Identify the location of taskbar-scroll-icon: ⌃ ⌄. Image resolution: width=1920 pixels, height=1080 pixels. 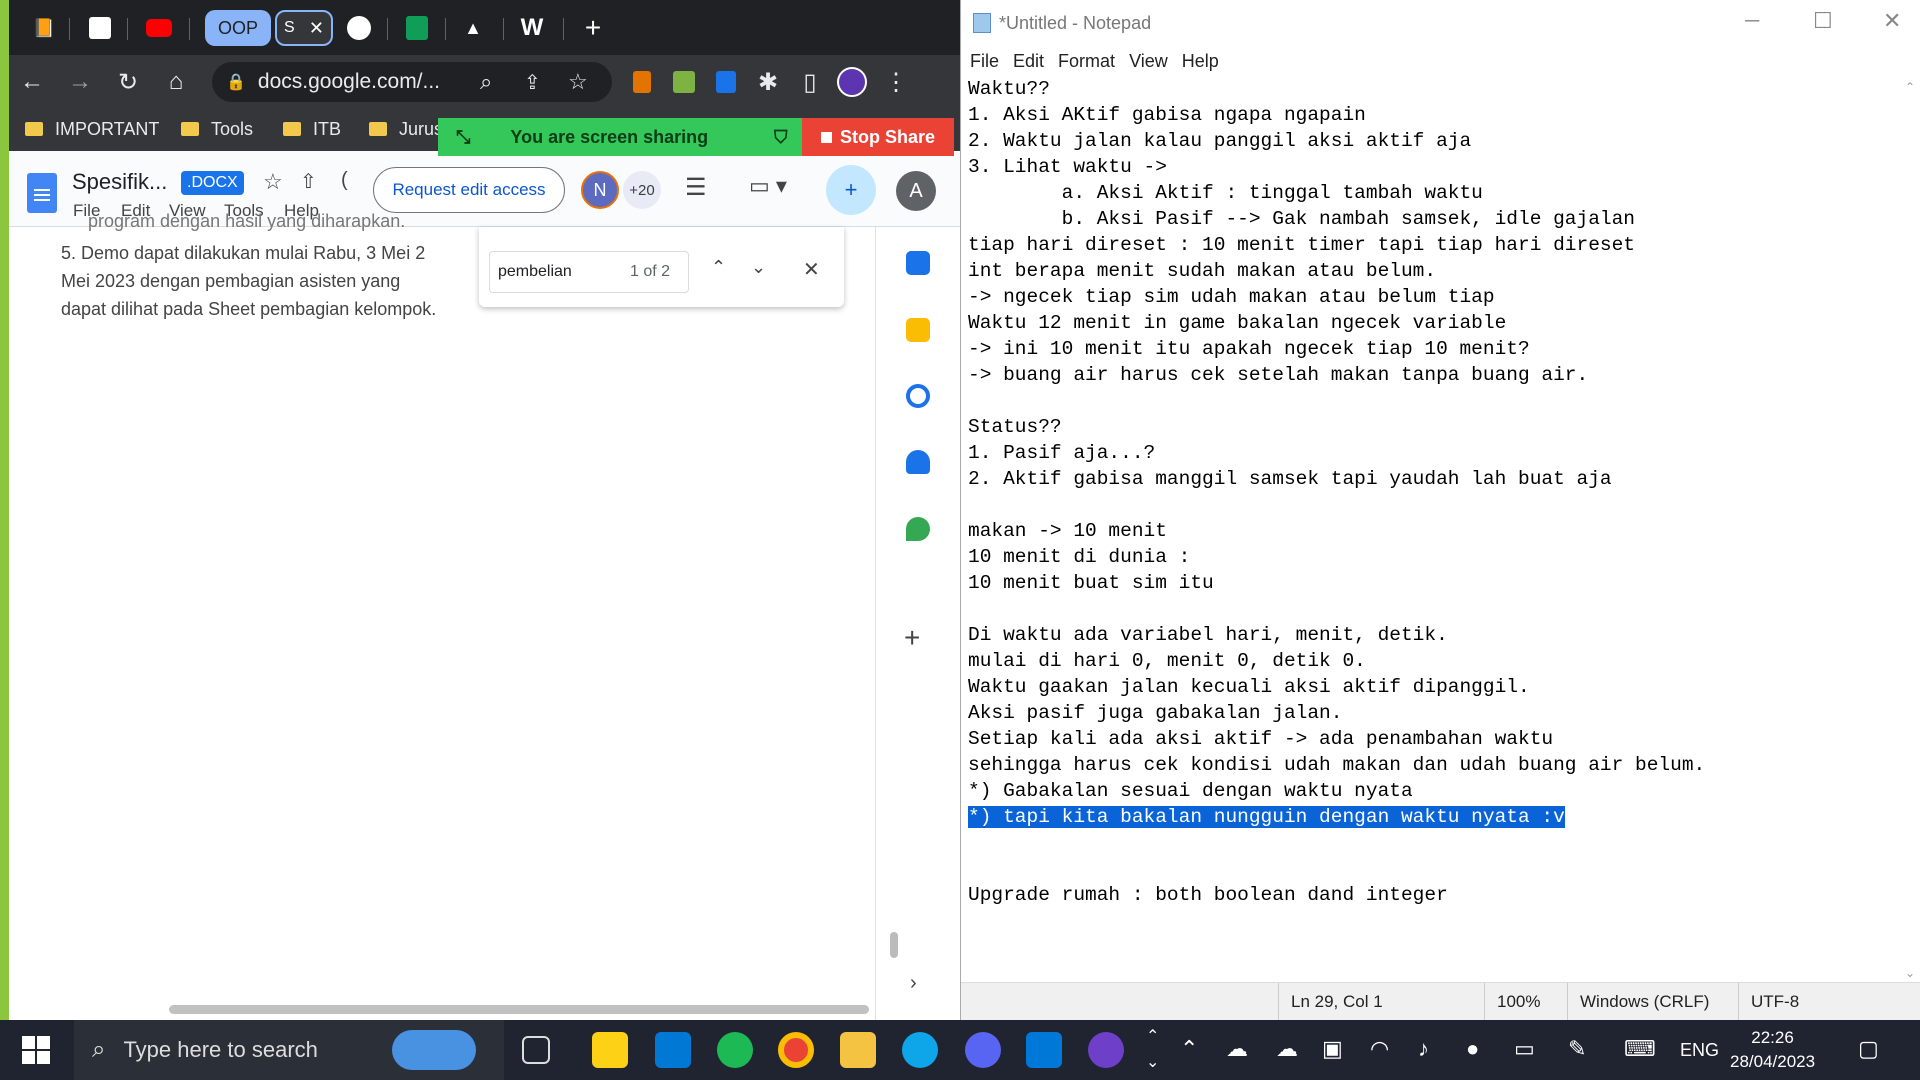
(1152, 1050).